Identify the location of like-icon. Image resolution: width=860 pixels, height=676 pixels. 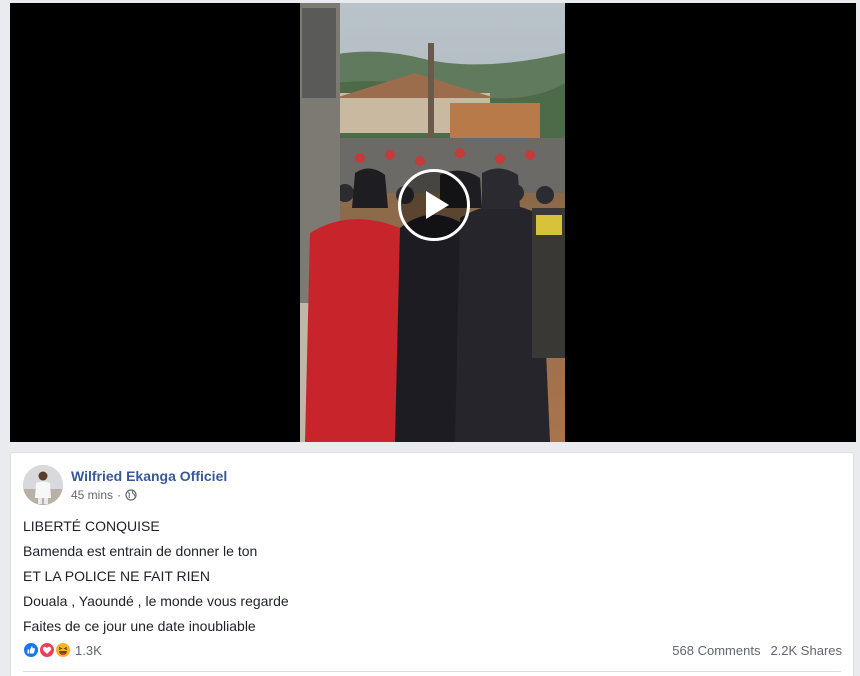
(31, 650).